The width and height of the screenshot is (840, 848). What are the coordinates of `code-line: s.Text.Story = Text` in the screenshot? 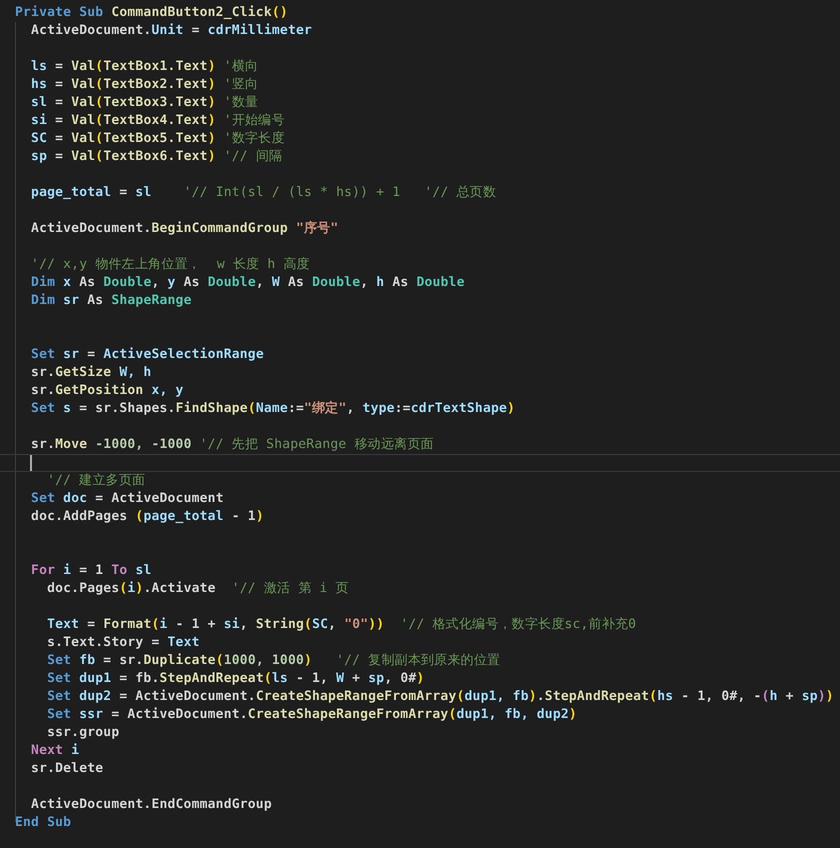 It's located at (123, 643).